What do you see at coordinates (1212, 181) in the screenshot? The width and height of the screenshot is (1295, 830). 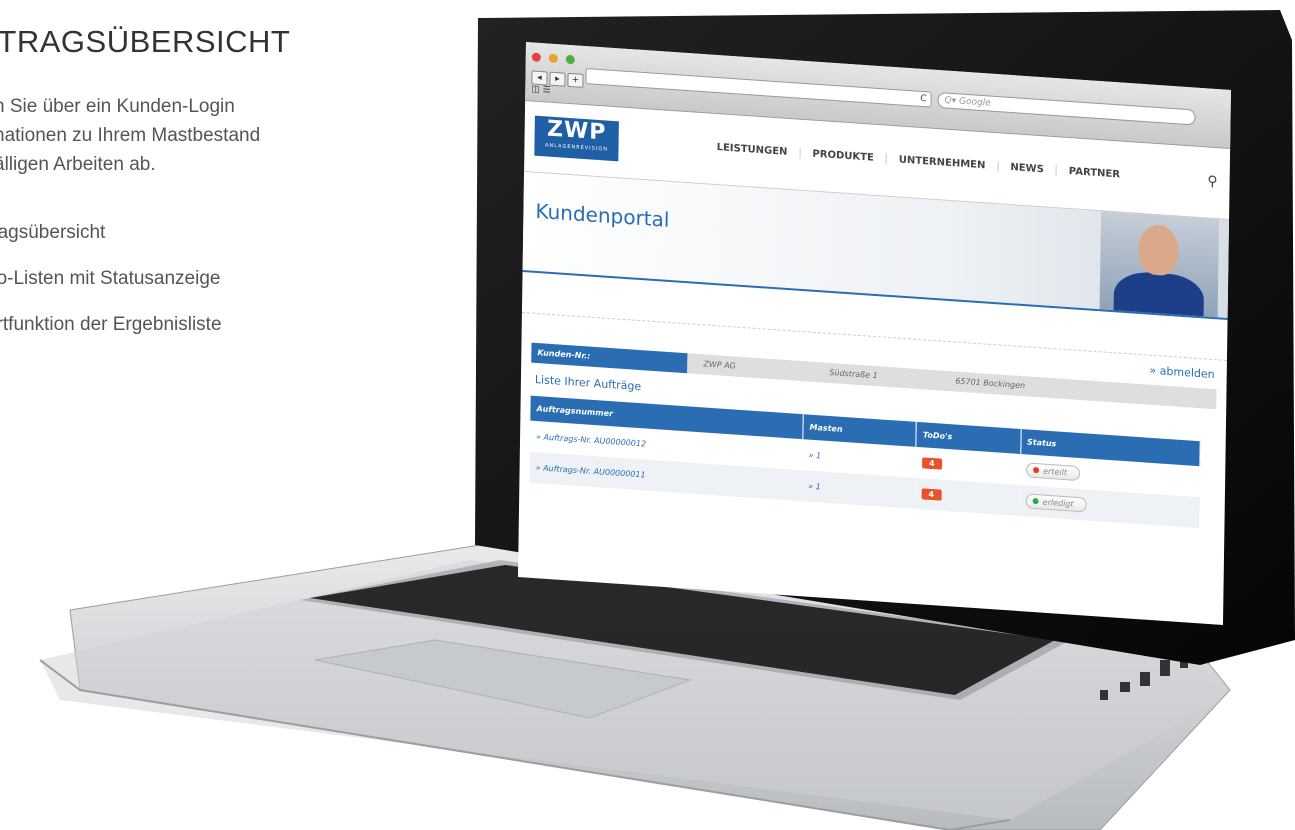 I see `search-icon: ⚲` at bounding box center [1212, 181].